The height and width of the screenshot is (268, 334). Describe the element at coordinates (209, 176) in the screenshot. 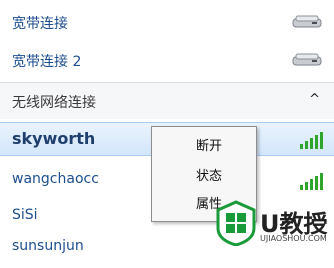

I see `menu-item-label: 状态` at that location.